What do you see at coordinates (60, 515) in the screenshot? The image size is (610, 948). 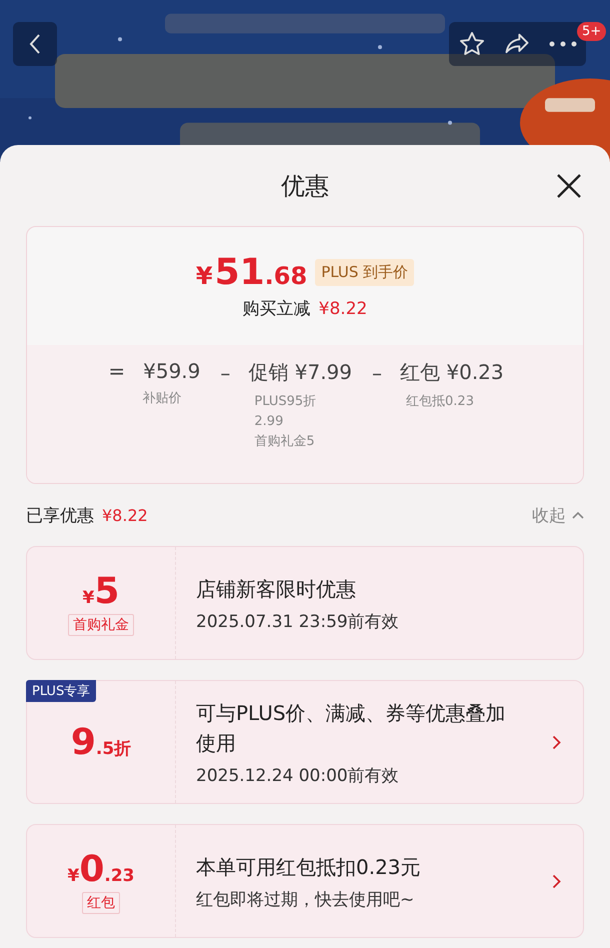 I see `enjoyed-label: 已享优惠` at bounding box center [60, 515].